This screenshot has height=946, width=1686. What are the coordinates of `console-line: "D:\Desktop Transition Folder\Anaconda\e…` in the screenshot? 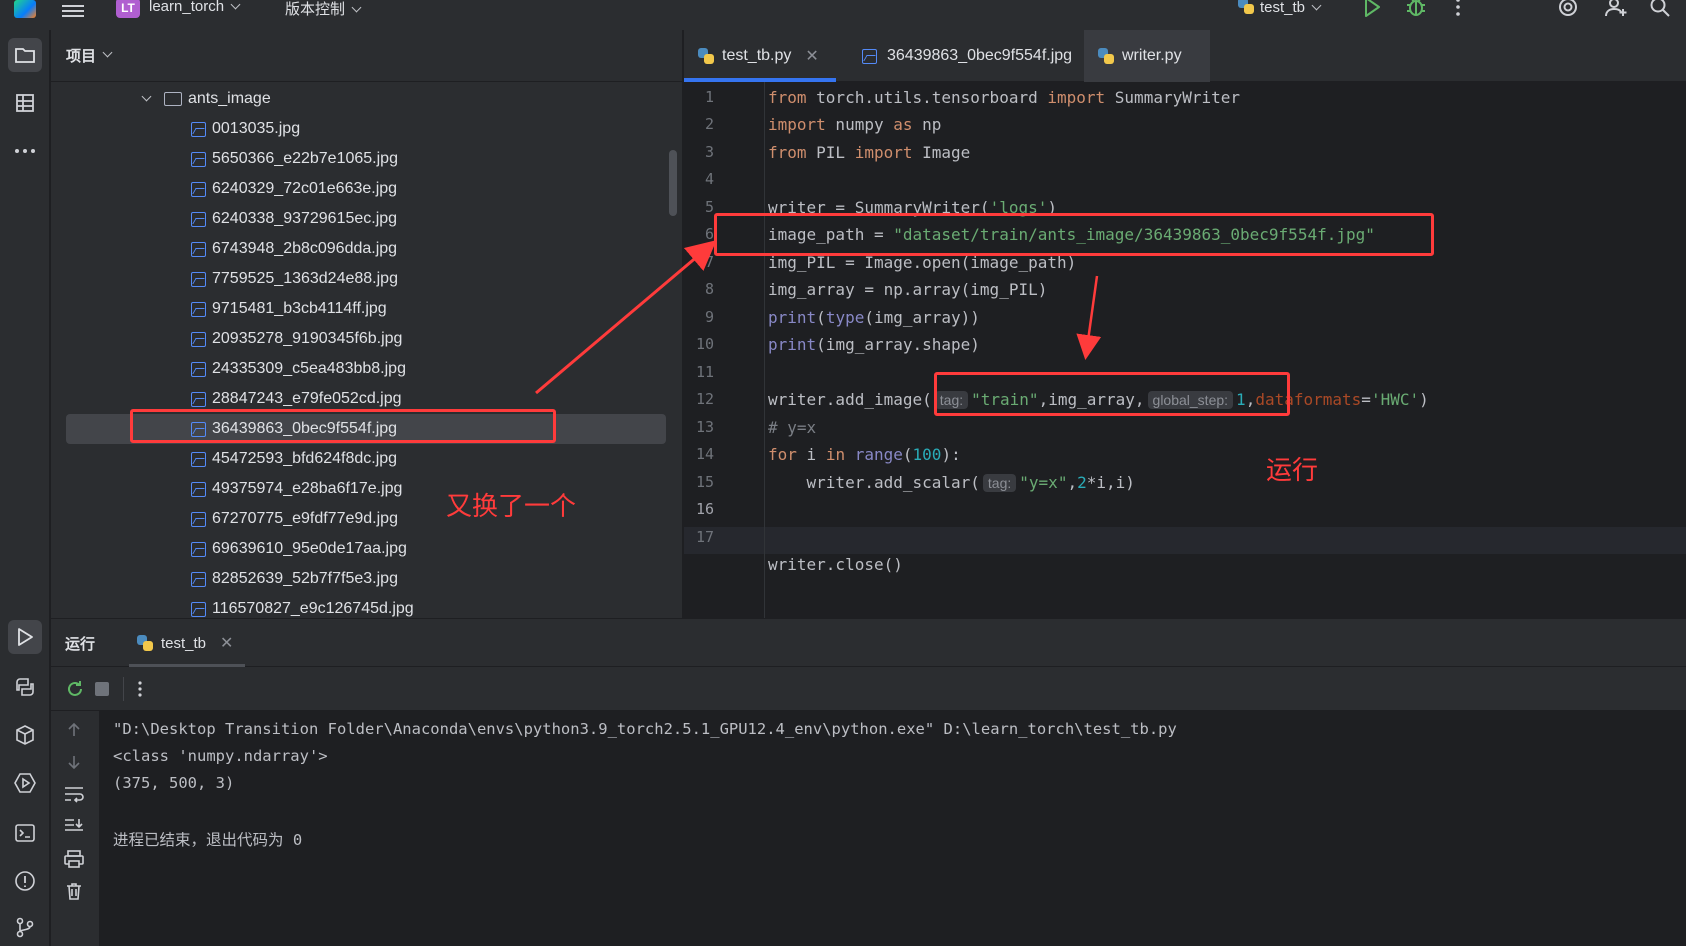 It's located at (645, 729).